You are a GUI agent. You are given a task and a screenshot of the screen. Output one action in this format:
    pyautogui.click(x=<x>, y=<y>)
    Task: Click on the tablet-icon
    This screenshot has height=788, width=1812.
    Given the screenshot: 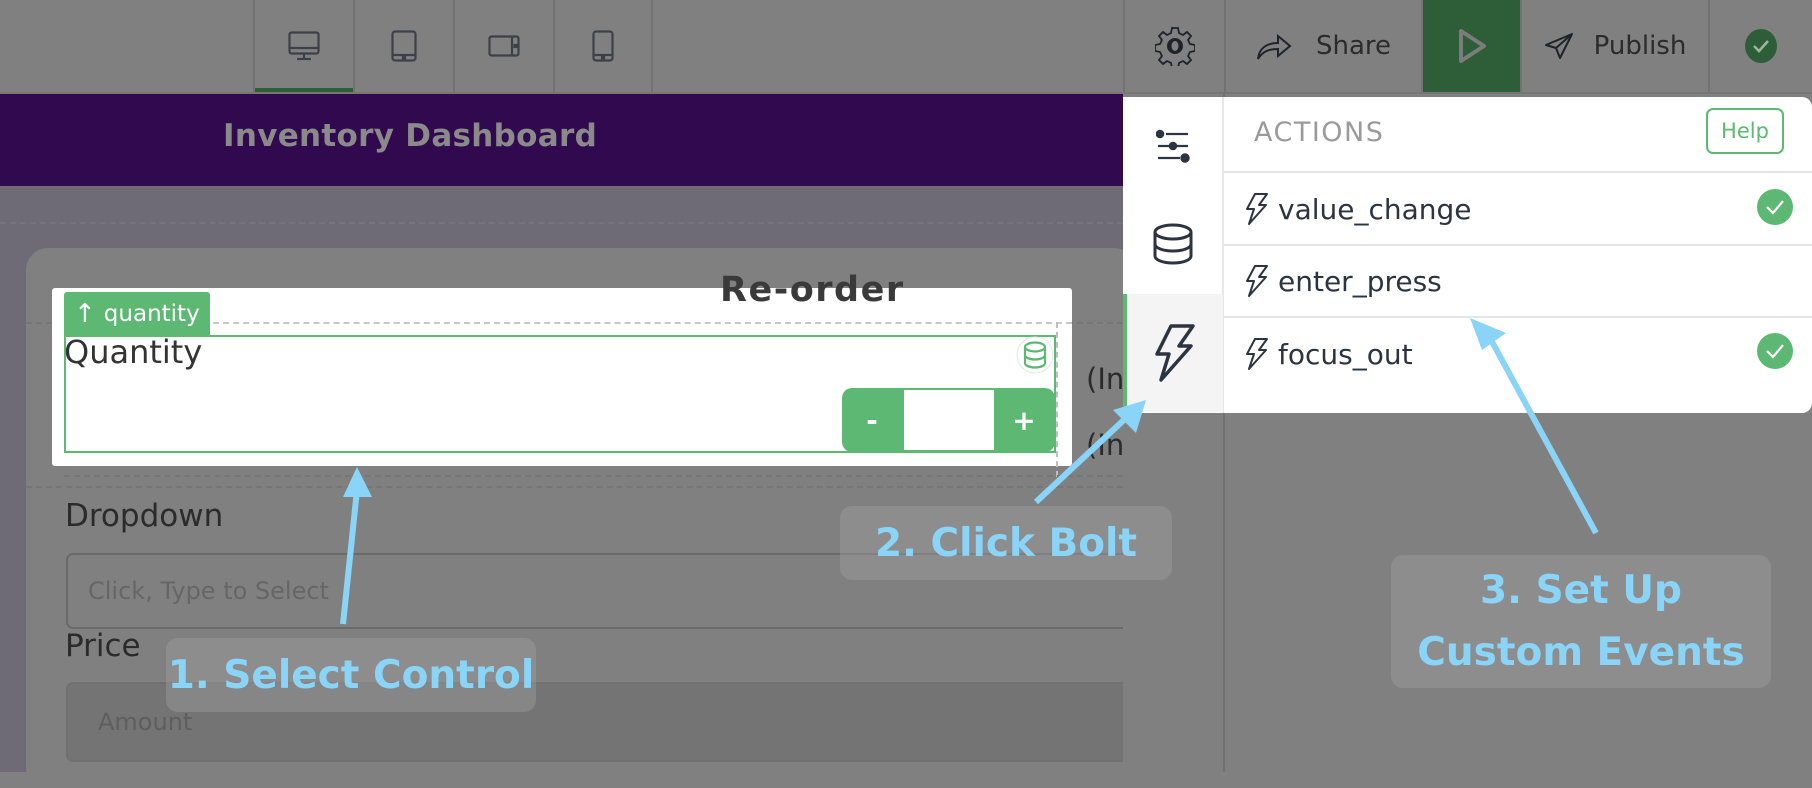 What is the action you would take?
    pyautogui.click(x=404, y=46)
    